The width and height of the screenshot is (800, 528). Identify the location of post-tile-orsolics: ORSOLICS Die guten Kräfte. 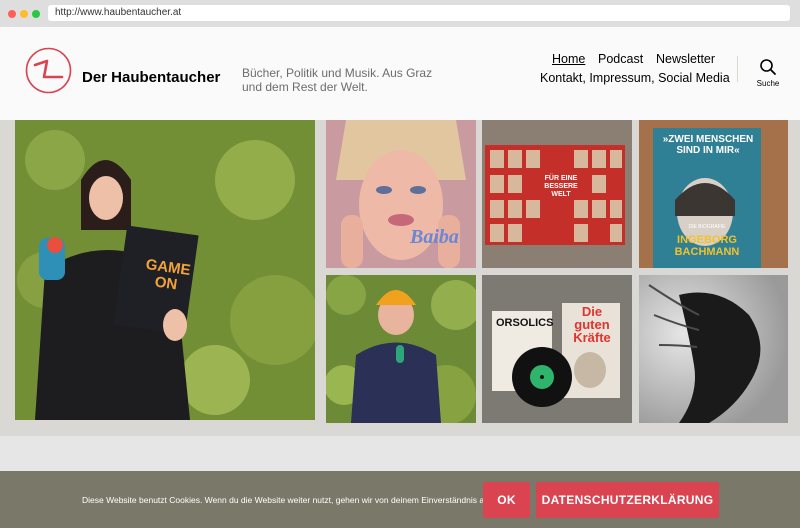
(557, 349).